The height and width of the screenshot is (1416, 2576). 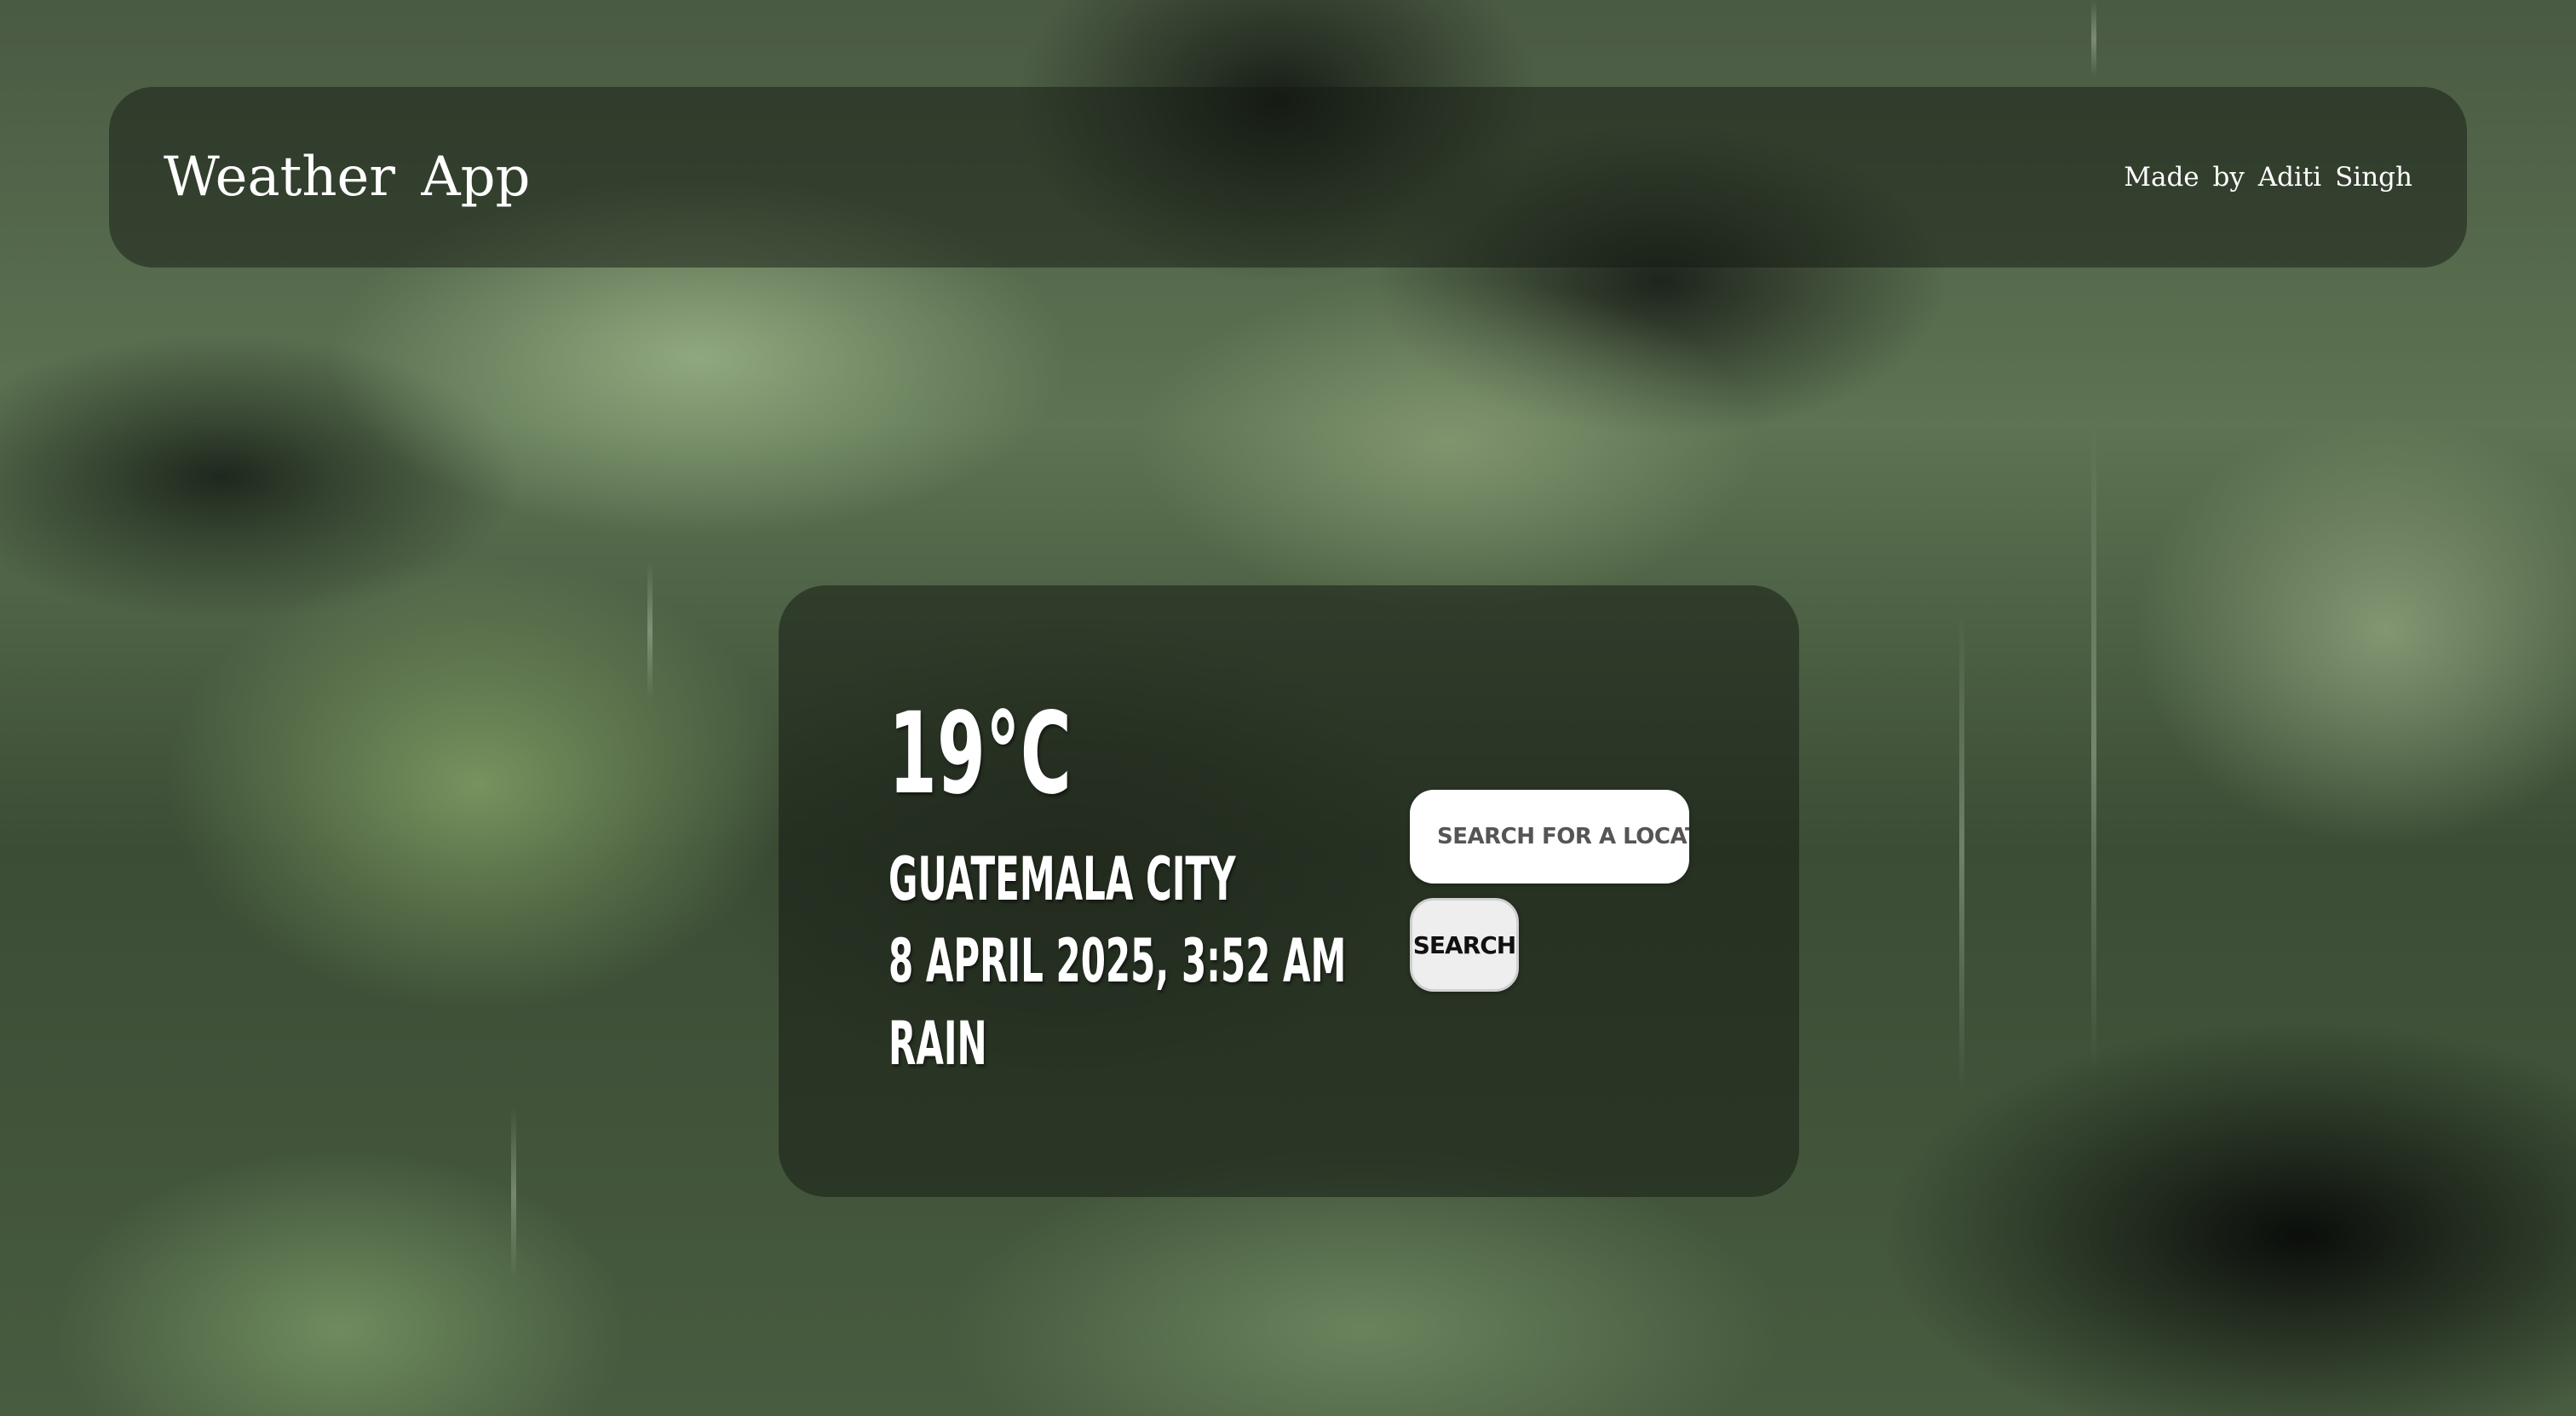 What do you see at coordinates (938, 1044) in the screenshot?
I see `weather-condition: Rain` at bounding box center [938, 1044].